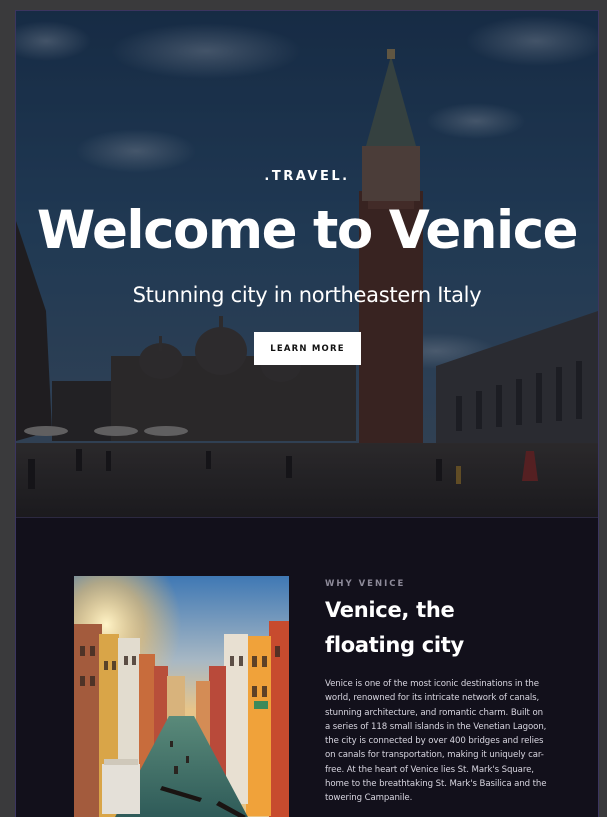 The height and width of the screenshot is (817, 607). Describe the element at coordinates (436, 628) in the screenshot. I see `section-title: Venice, the floating city` at that location.